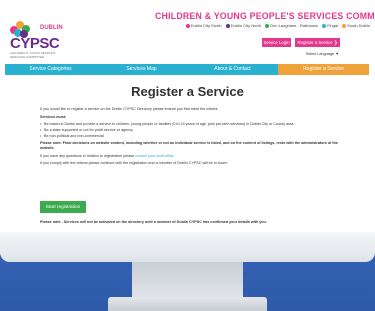 This screenshot has width=375, height=311. I want to click on logo-text: CYPSC, so click(35, 43).